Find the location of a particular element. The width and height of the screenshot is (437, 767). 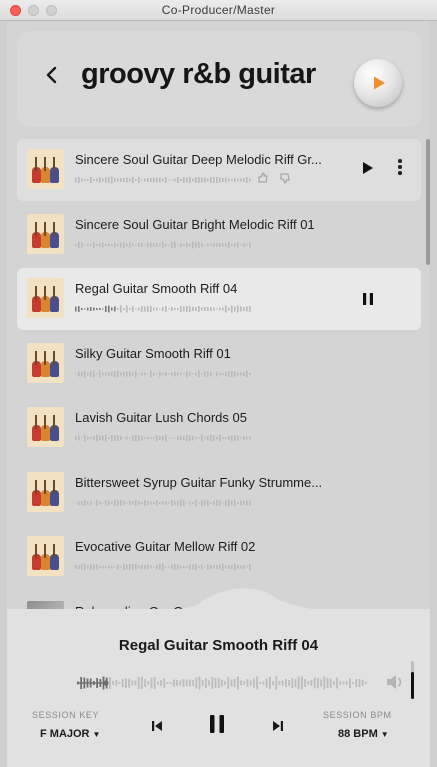

results-scrollbar is located at coordinates (428, 202).